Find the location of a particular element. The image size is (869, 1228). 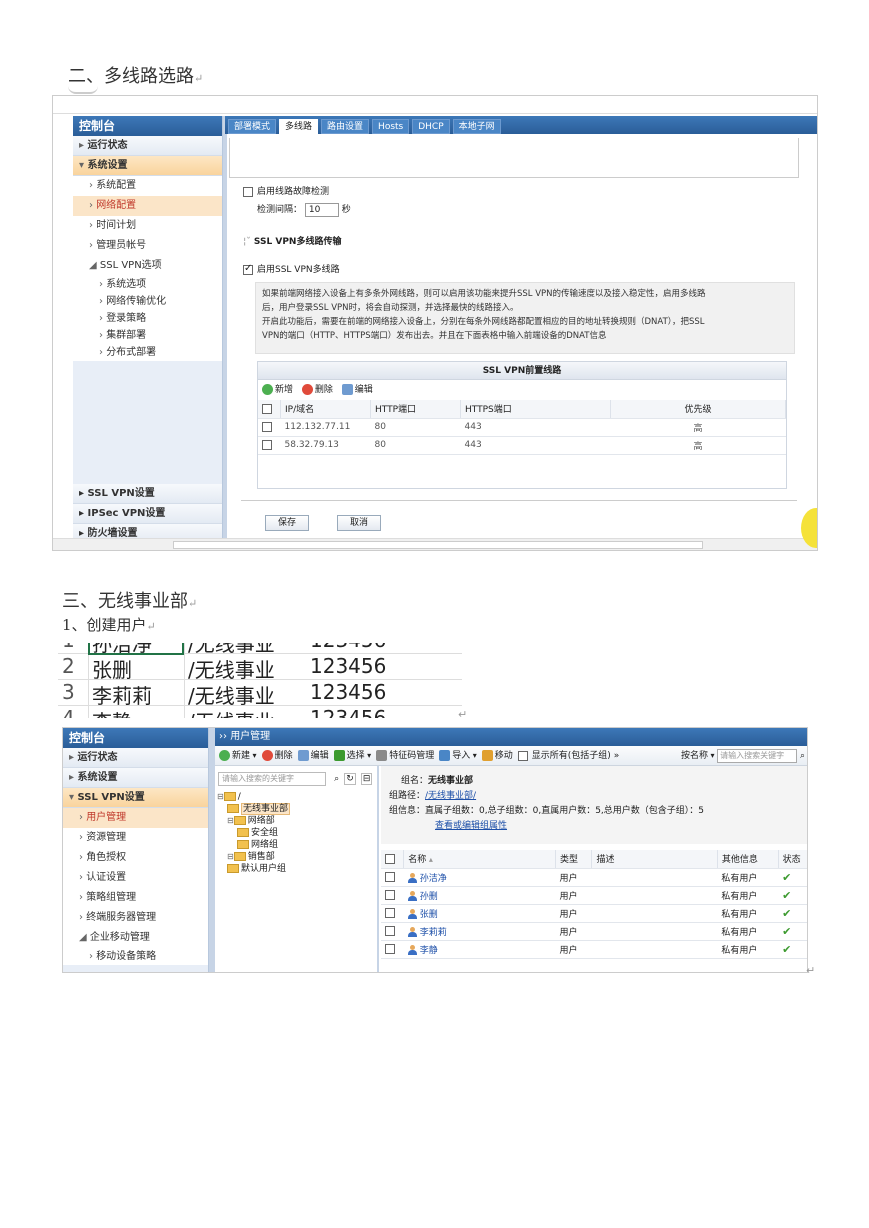

table-row: 李莉莉 用户 私有用户 ✔ is located at coordinates (594, 931).